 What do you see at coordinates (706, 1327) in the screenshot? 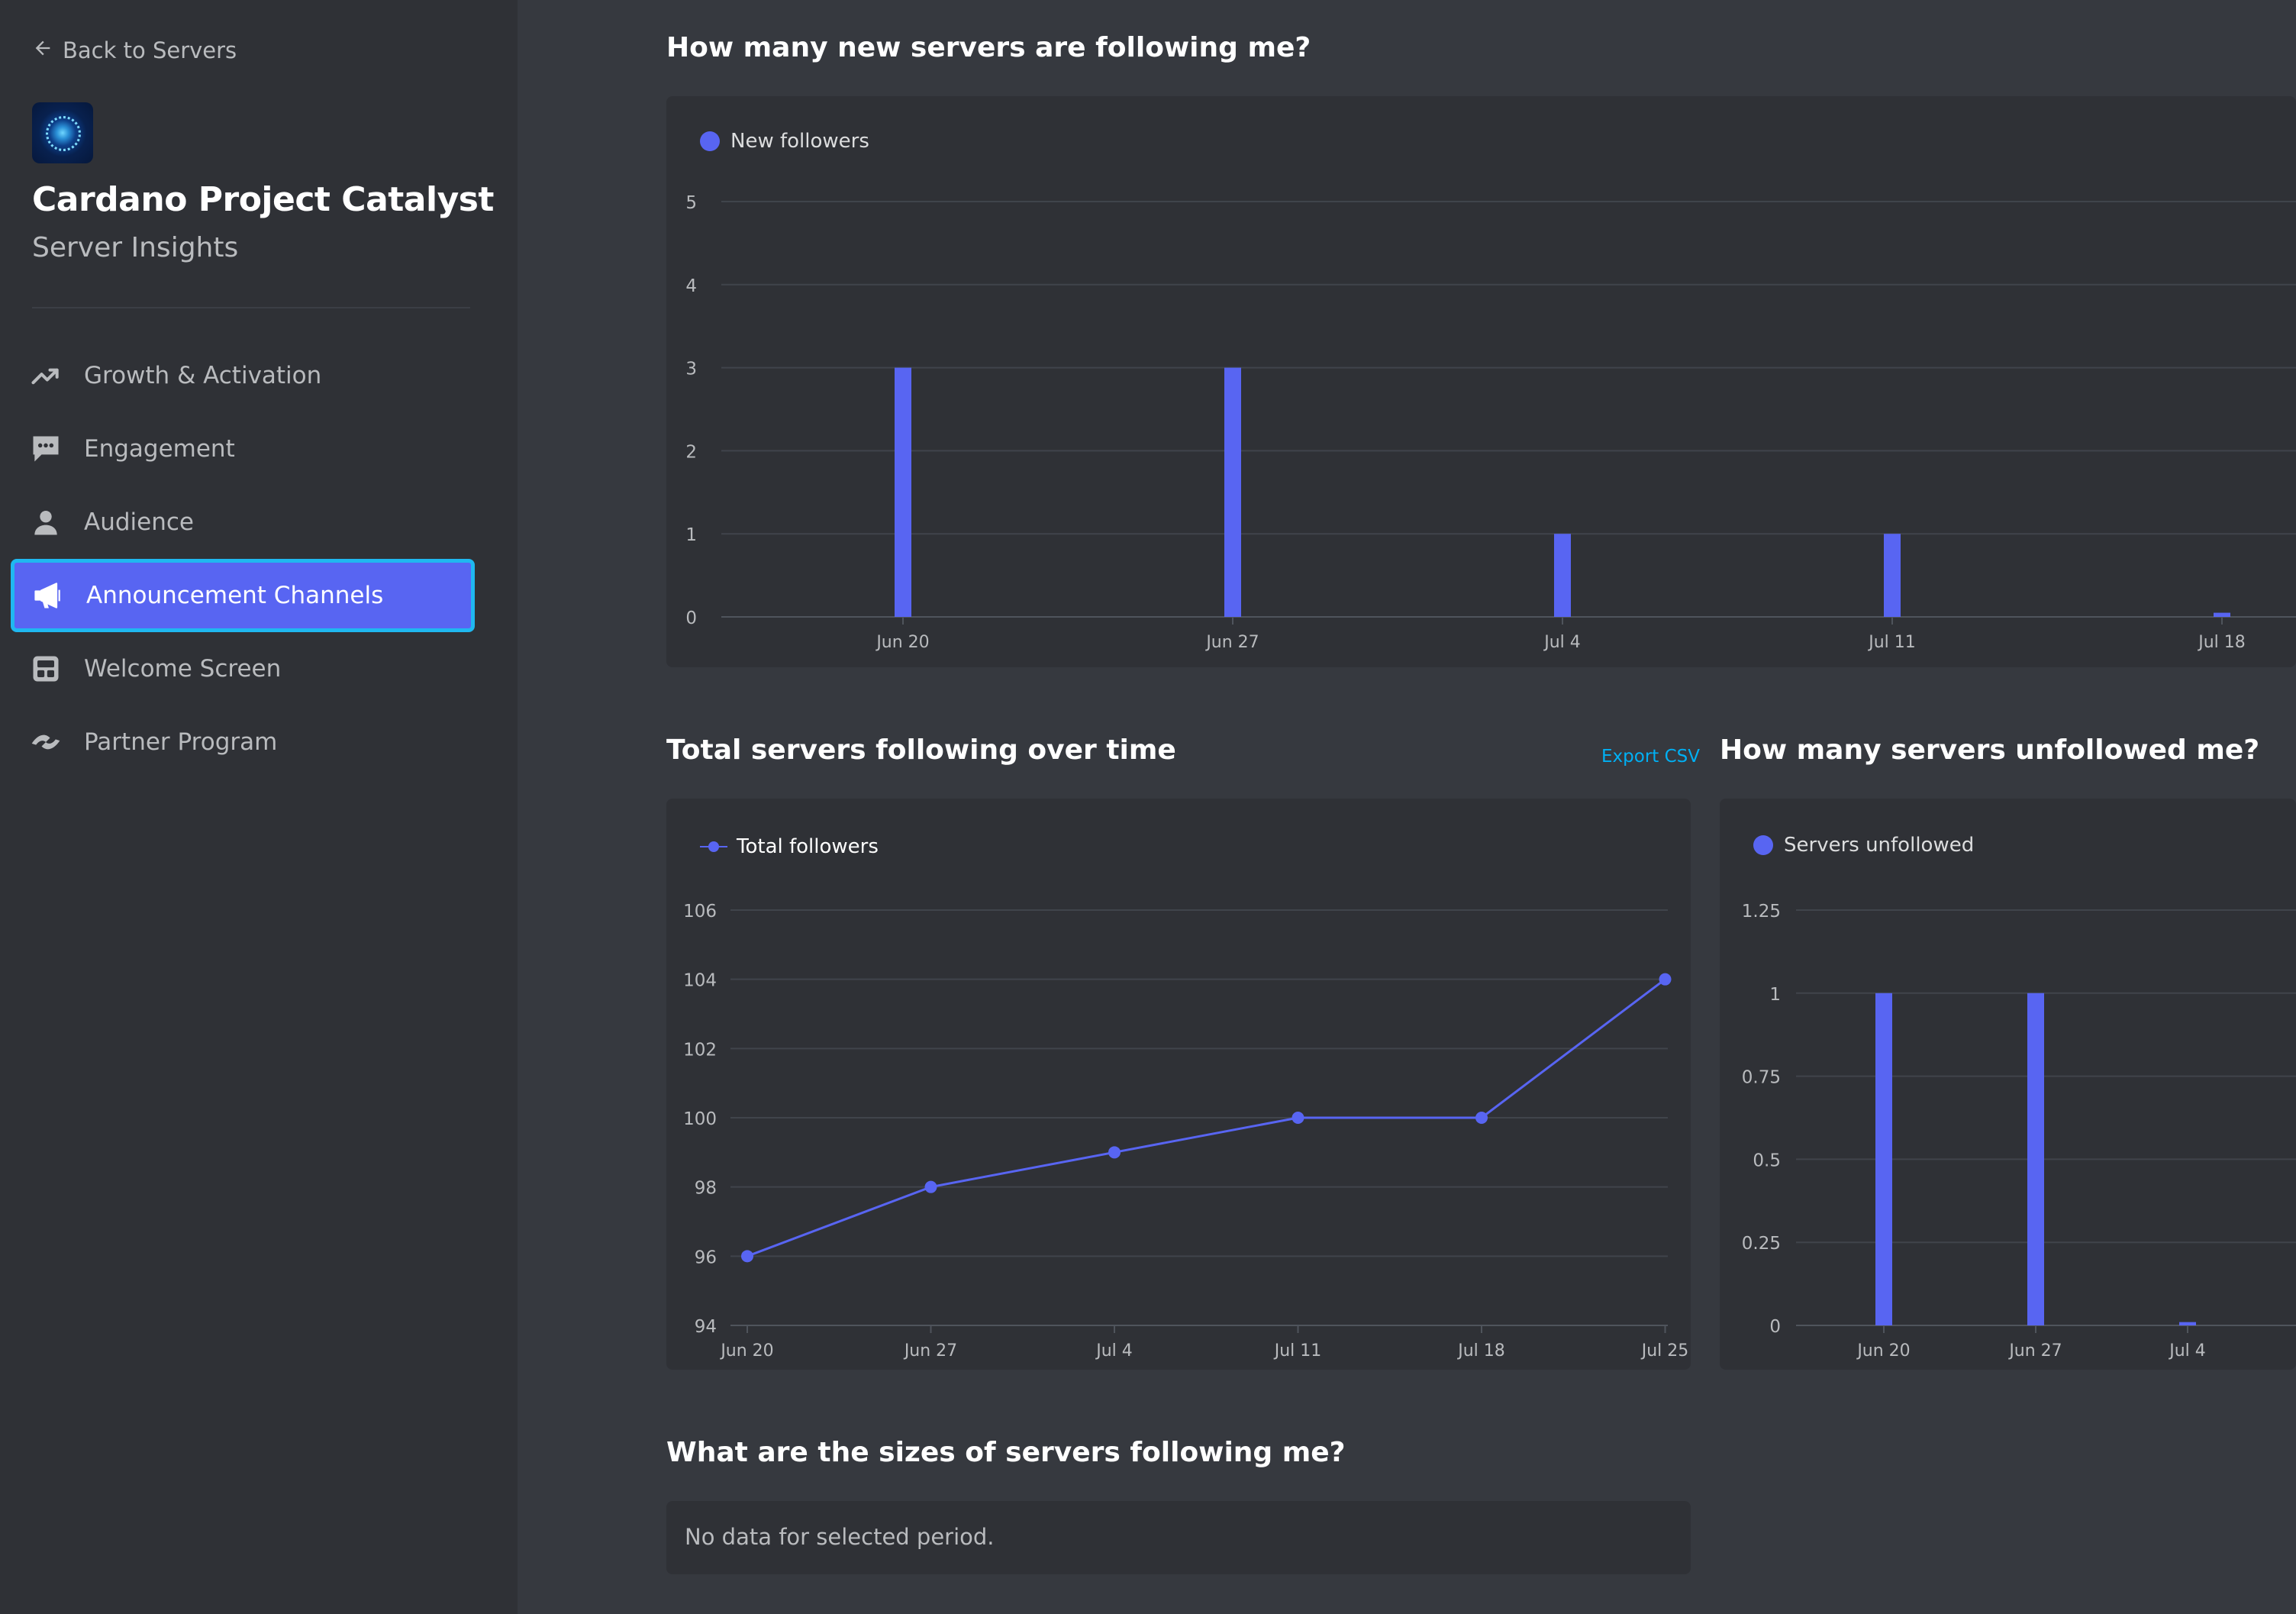
I see `y-tick-label: 94` at bounding box center [706, 1327].